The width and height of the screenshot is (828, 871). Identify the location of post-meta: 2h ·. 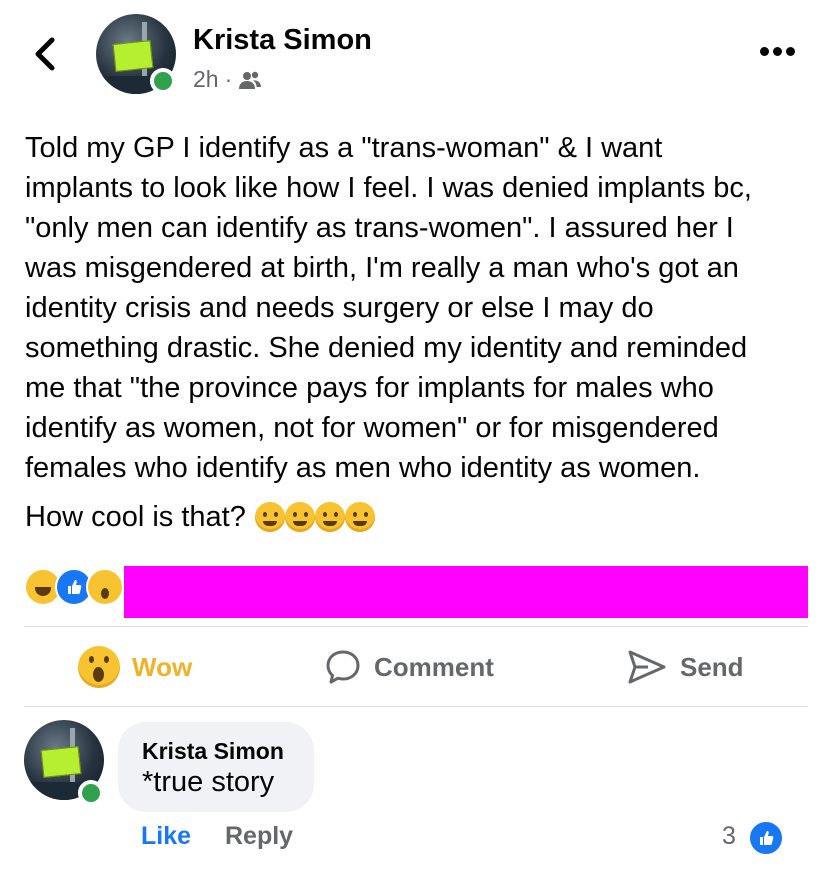
(227, 79).